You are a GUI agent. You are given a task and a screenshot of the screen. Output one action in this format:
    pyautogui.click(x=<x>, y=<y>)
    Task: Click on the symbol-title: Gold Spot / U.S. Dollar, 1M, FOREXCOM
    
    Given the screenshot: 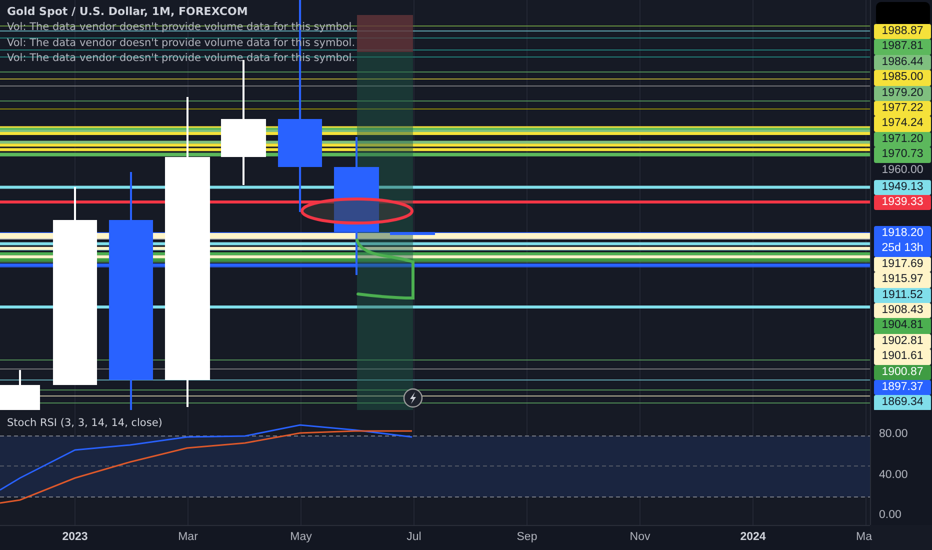 What is the action you would take?
    pyautogui.click(x=128, y=12)
    